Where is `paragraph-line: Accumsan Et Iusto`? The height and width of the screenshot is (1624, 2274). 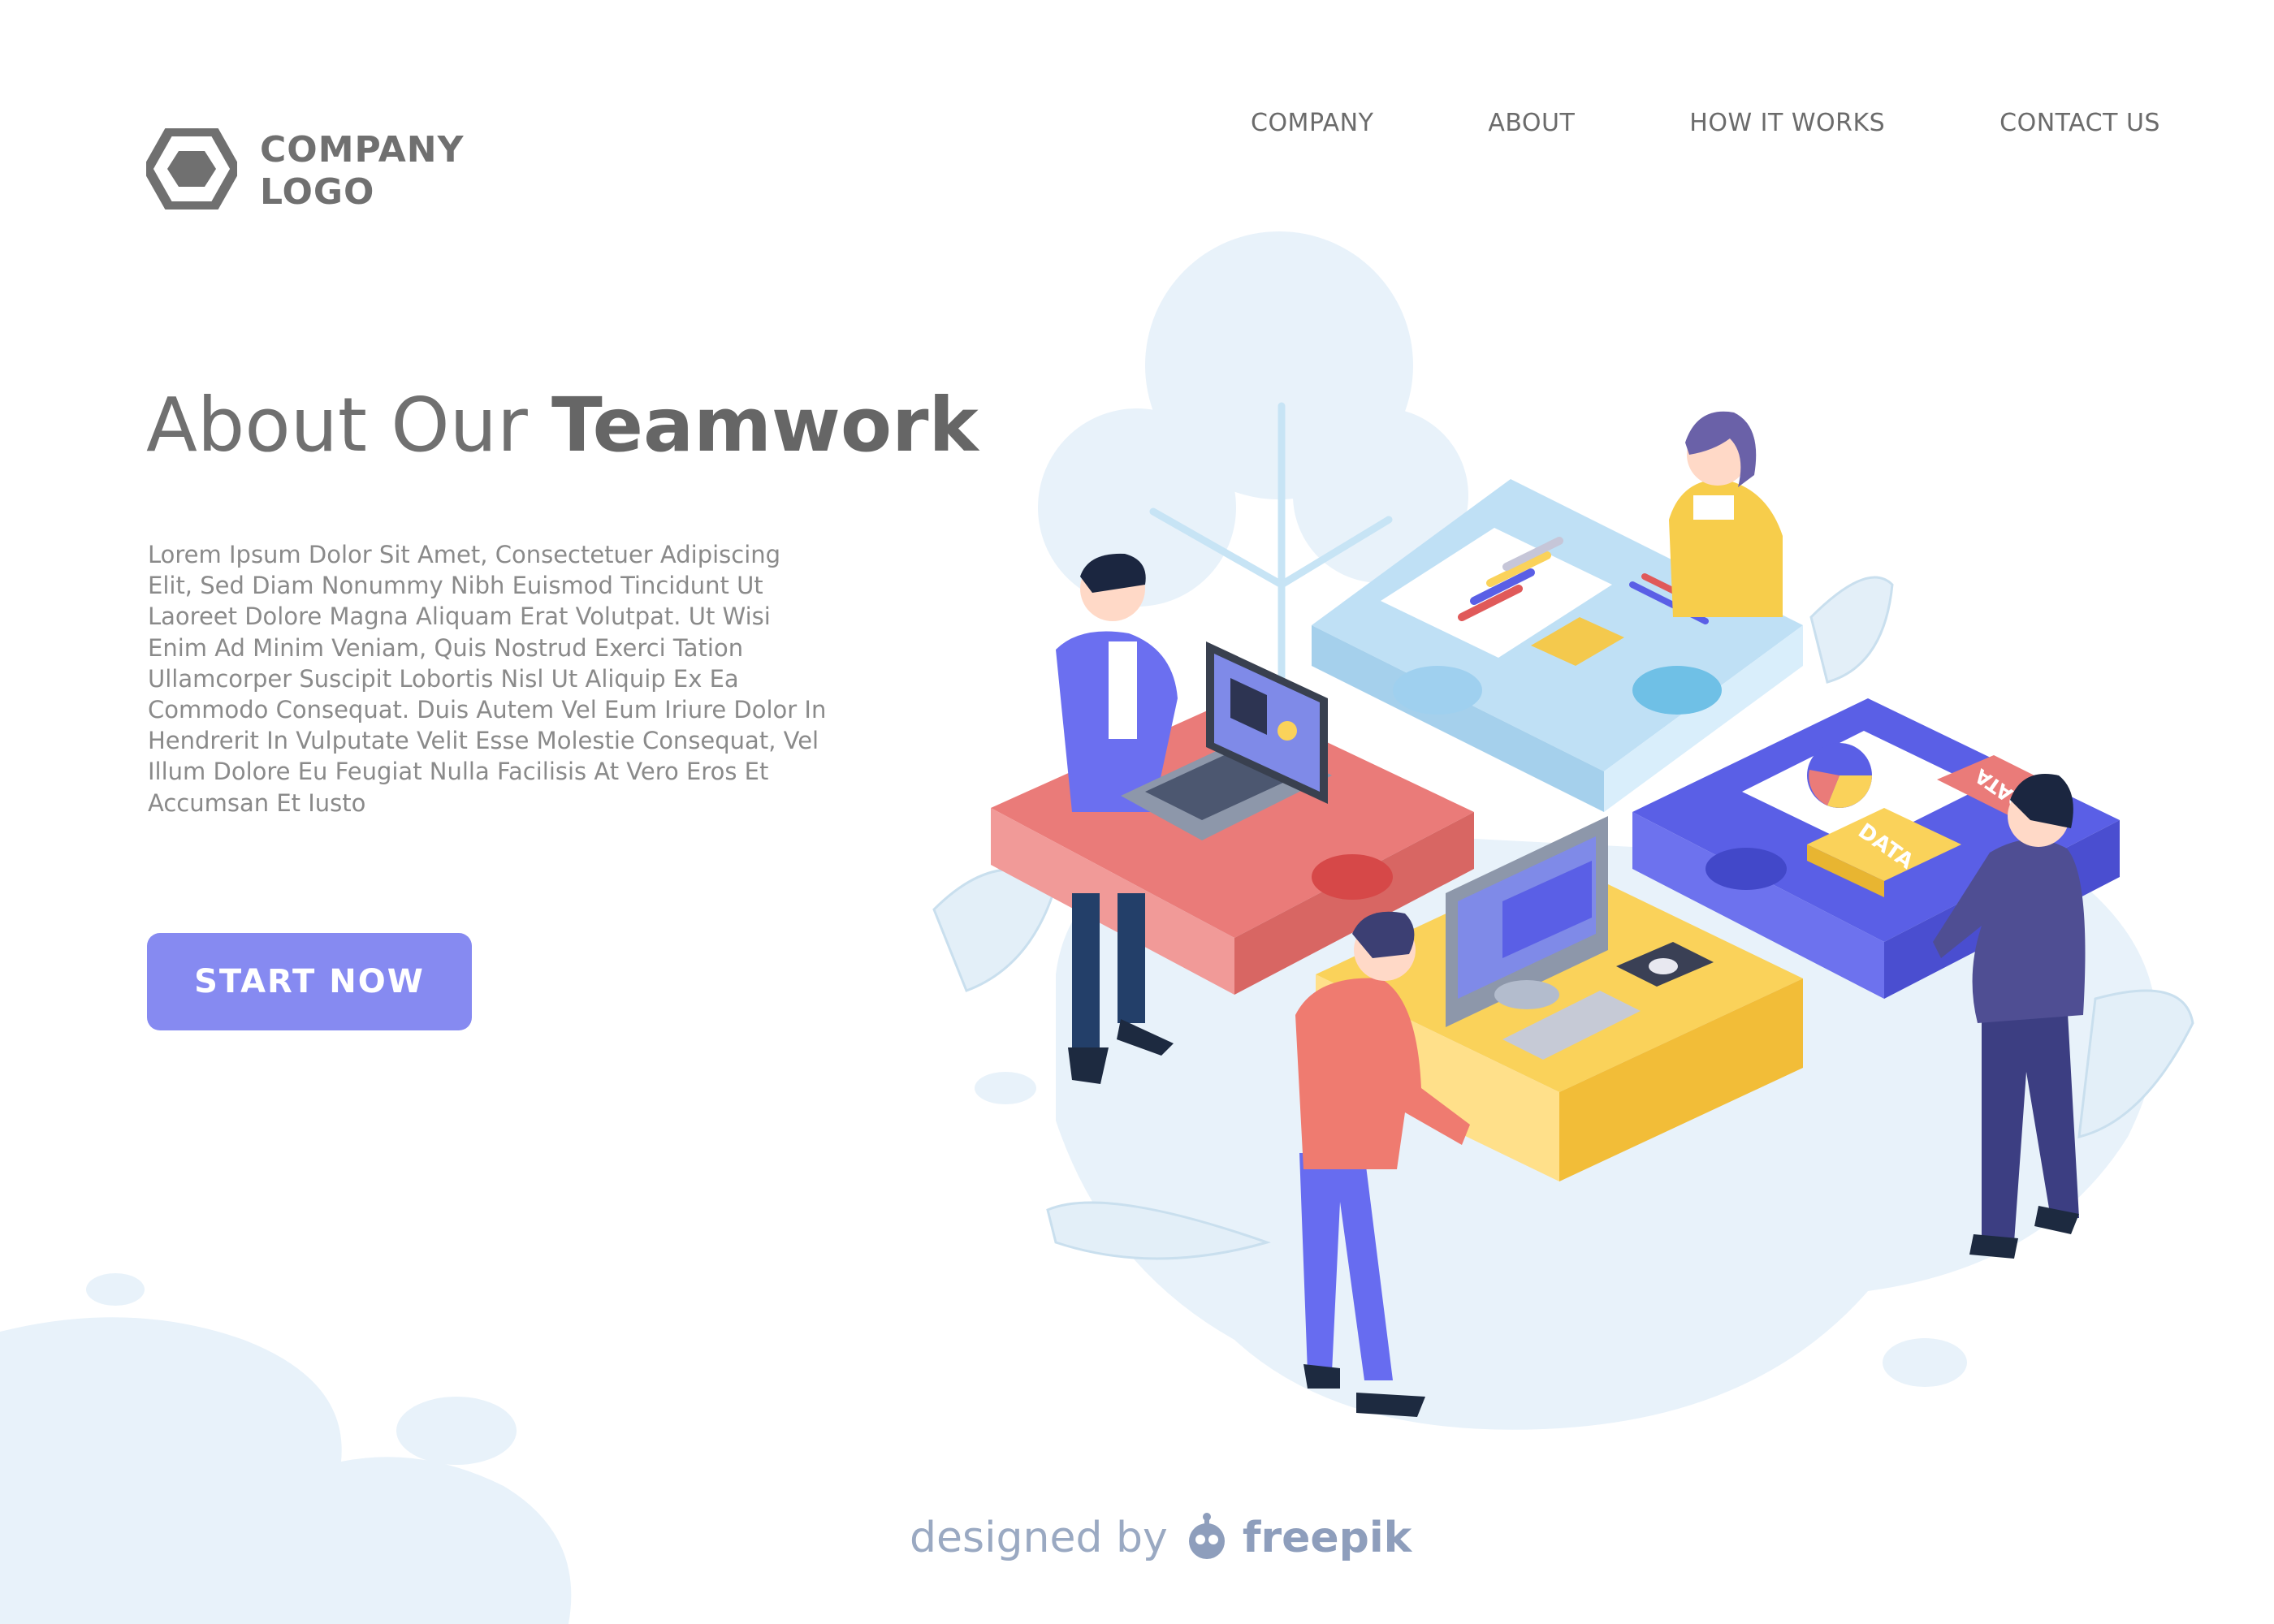
paragraph-line: Accumsan Et Iusto is located at coordinates (257, 803).